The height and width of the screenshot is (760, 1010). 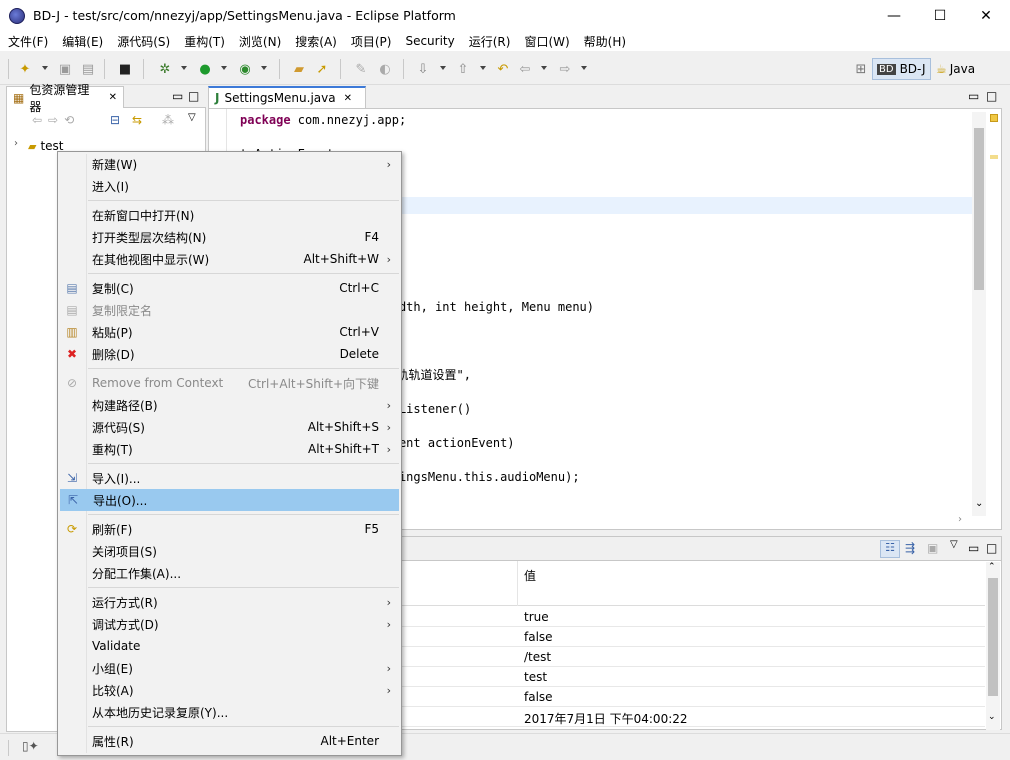 I want to click on run-external-icon: ◉, so click(x=245, y=69).